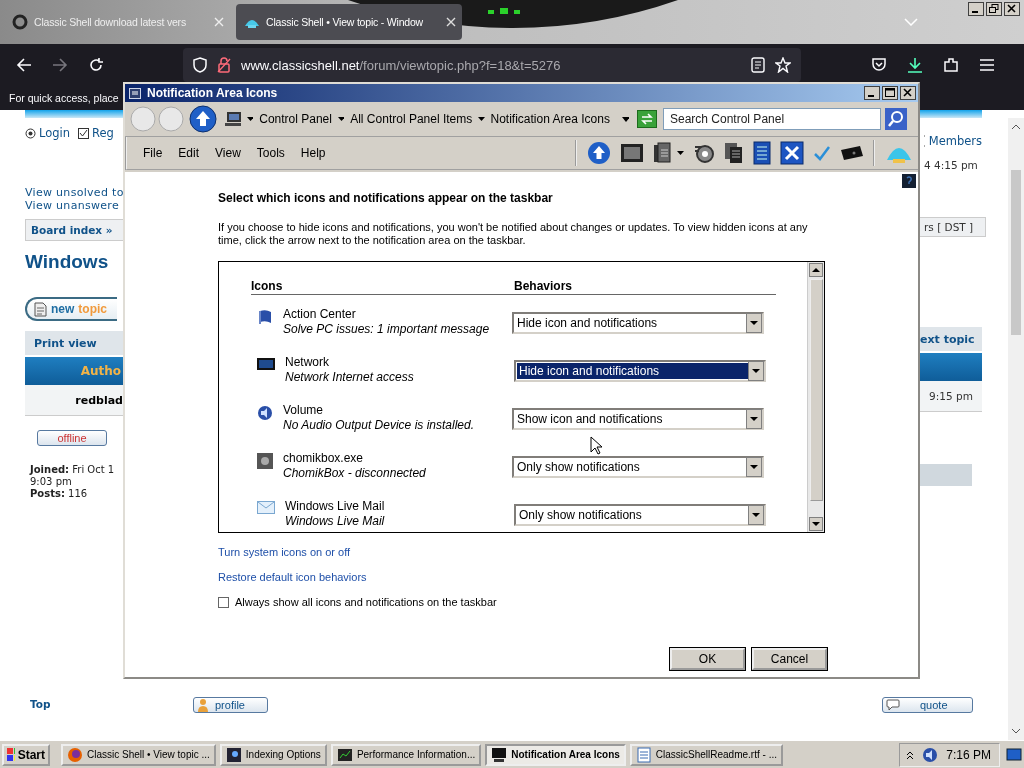 Image resolution: width=1024 pixels, height=768 pixels. I want to click on cancel-button: Cancel, so click(789, 659).